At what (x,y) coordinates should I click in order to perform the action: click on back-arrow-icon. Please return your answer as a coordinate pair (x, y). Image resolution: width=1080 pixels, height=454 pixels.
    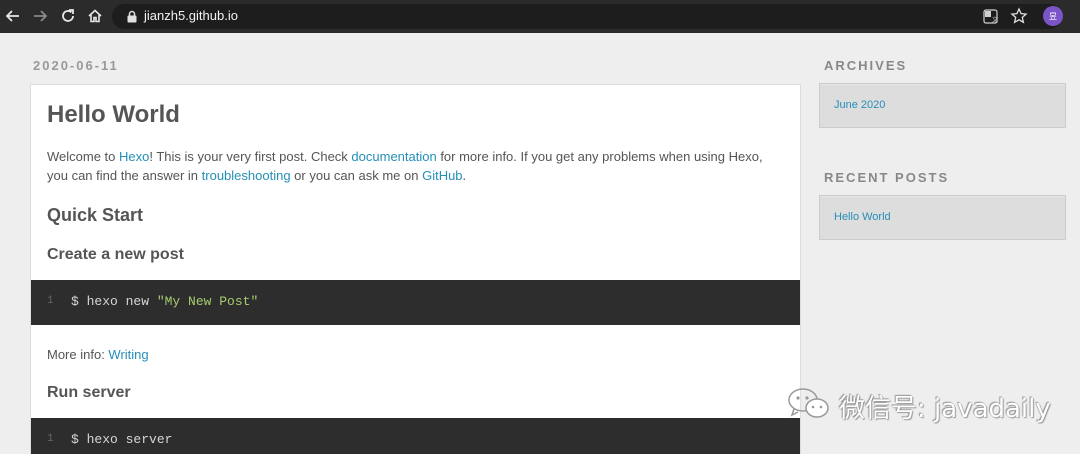
    Looking at the image, I should click on (13, 16).